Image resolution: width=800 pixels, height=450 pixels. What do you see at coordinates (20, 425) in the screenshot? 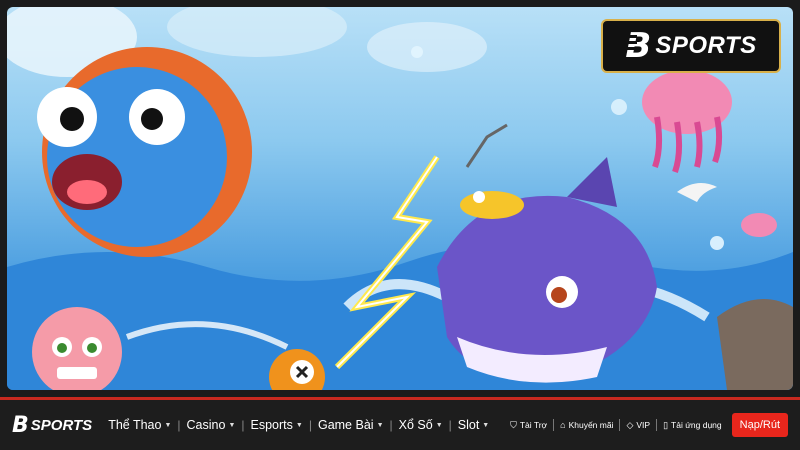
I see `nav-logo-mark: B` at bounding box center [20, 425].